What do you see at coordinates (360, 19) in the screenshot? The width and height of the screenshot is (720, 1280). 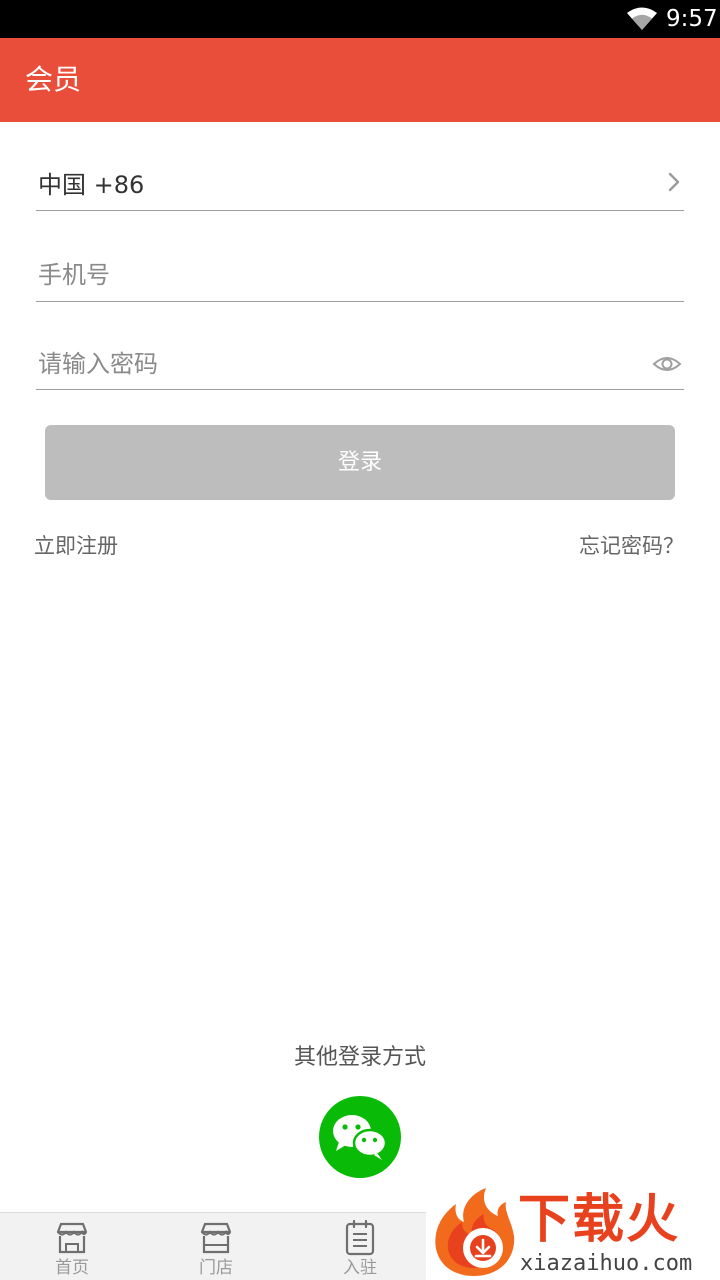 I see `status-bar: 9:57` at bounding box center [360, 19].